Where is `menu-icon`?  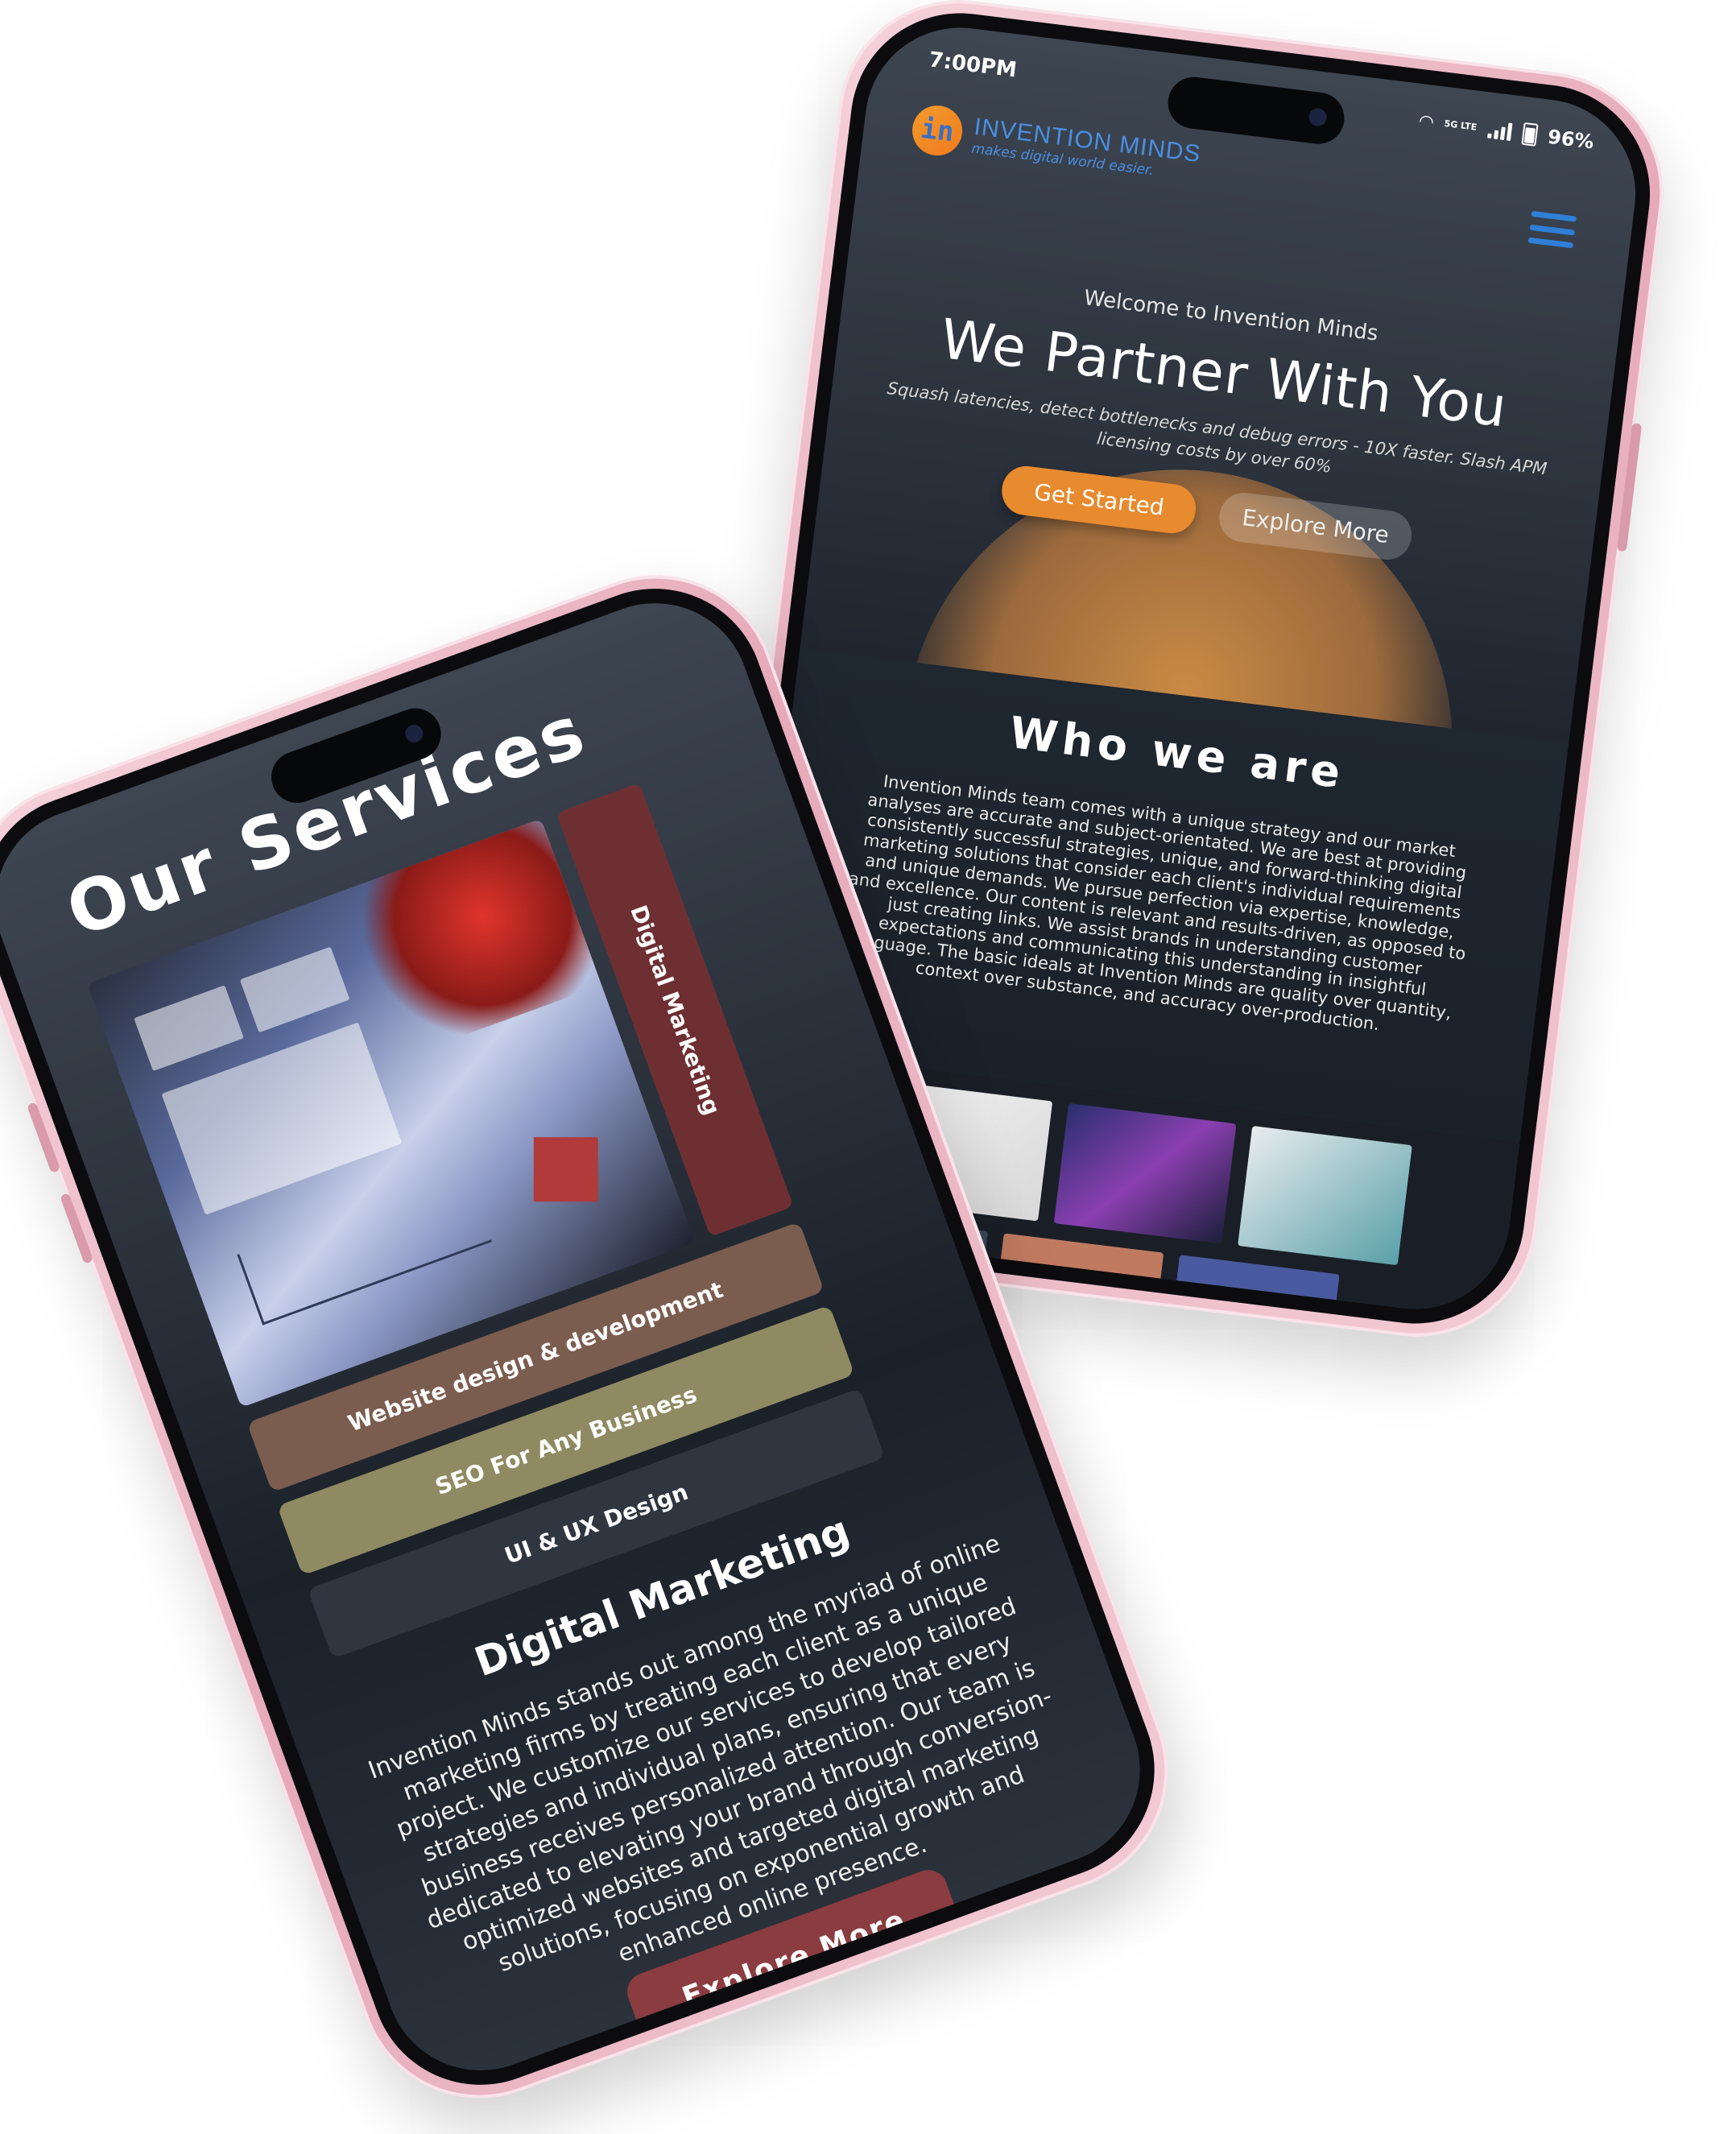
menu-icon is located at coordinates (1552, 229).